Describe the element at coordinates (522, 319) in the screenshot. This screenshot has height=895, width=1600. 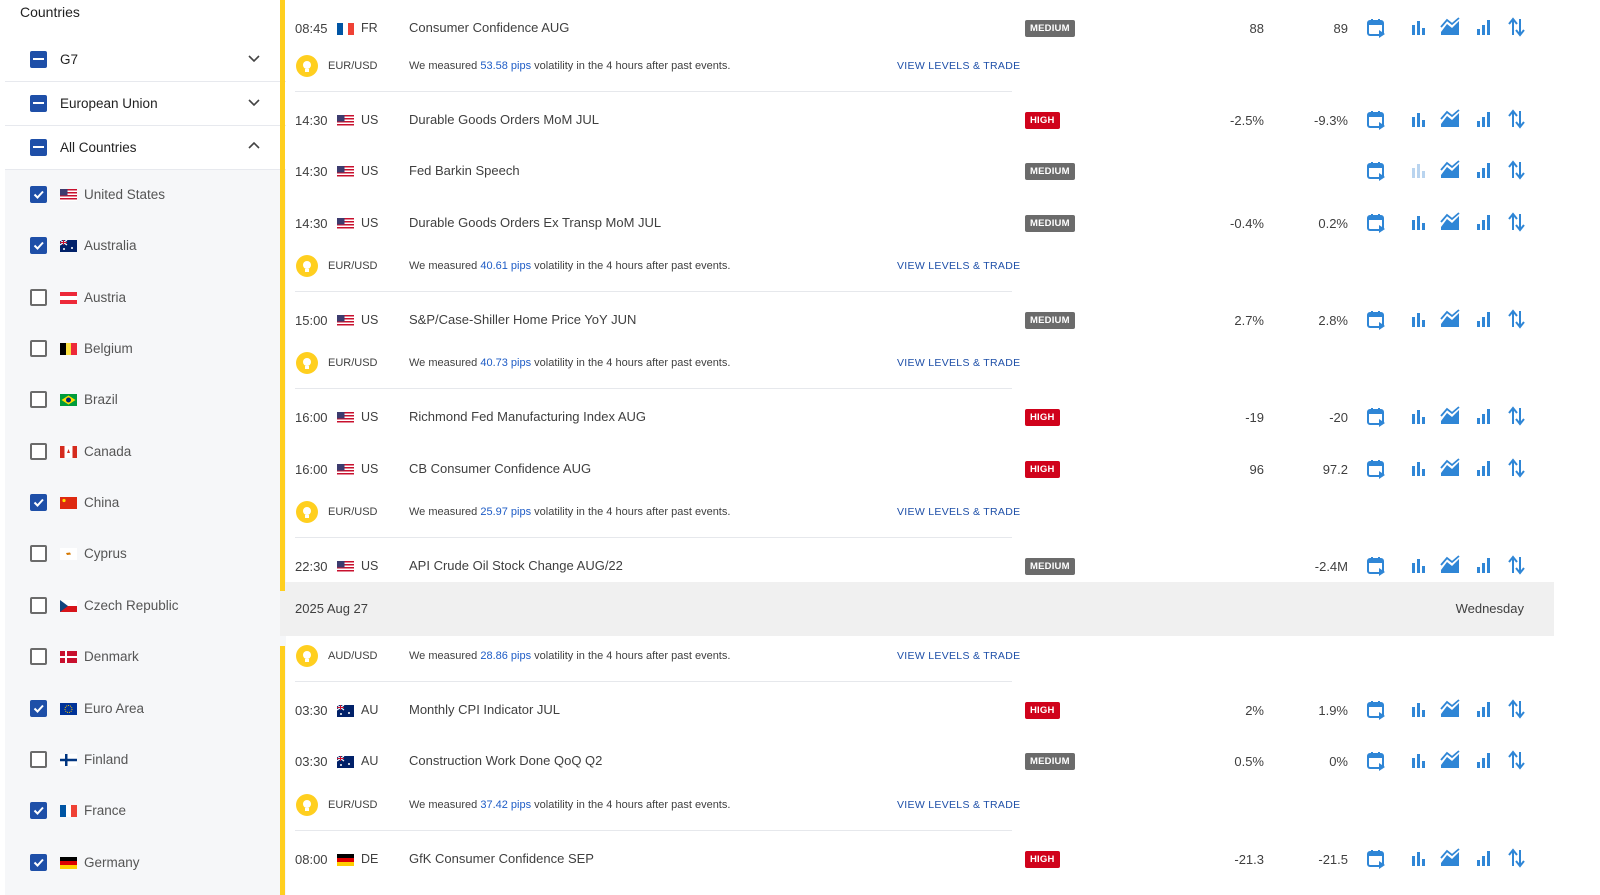
I see `event-name: S&P/Case-Shiller Home Price YoY JUN` at that location.